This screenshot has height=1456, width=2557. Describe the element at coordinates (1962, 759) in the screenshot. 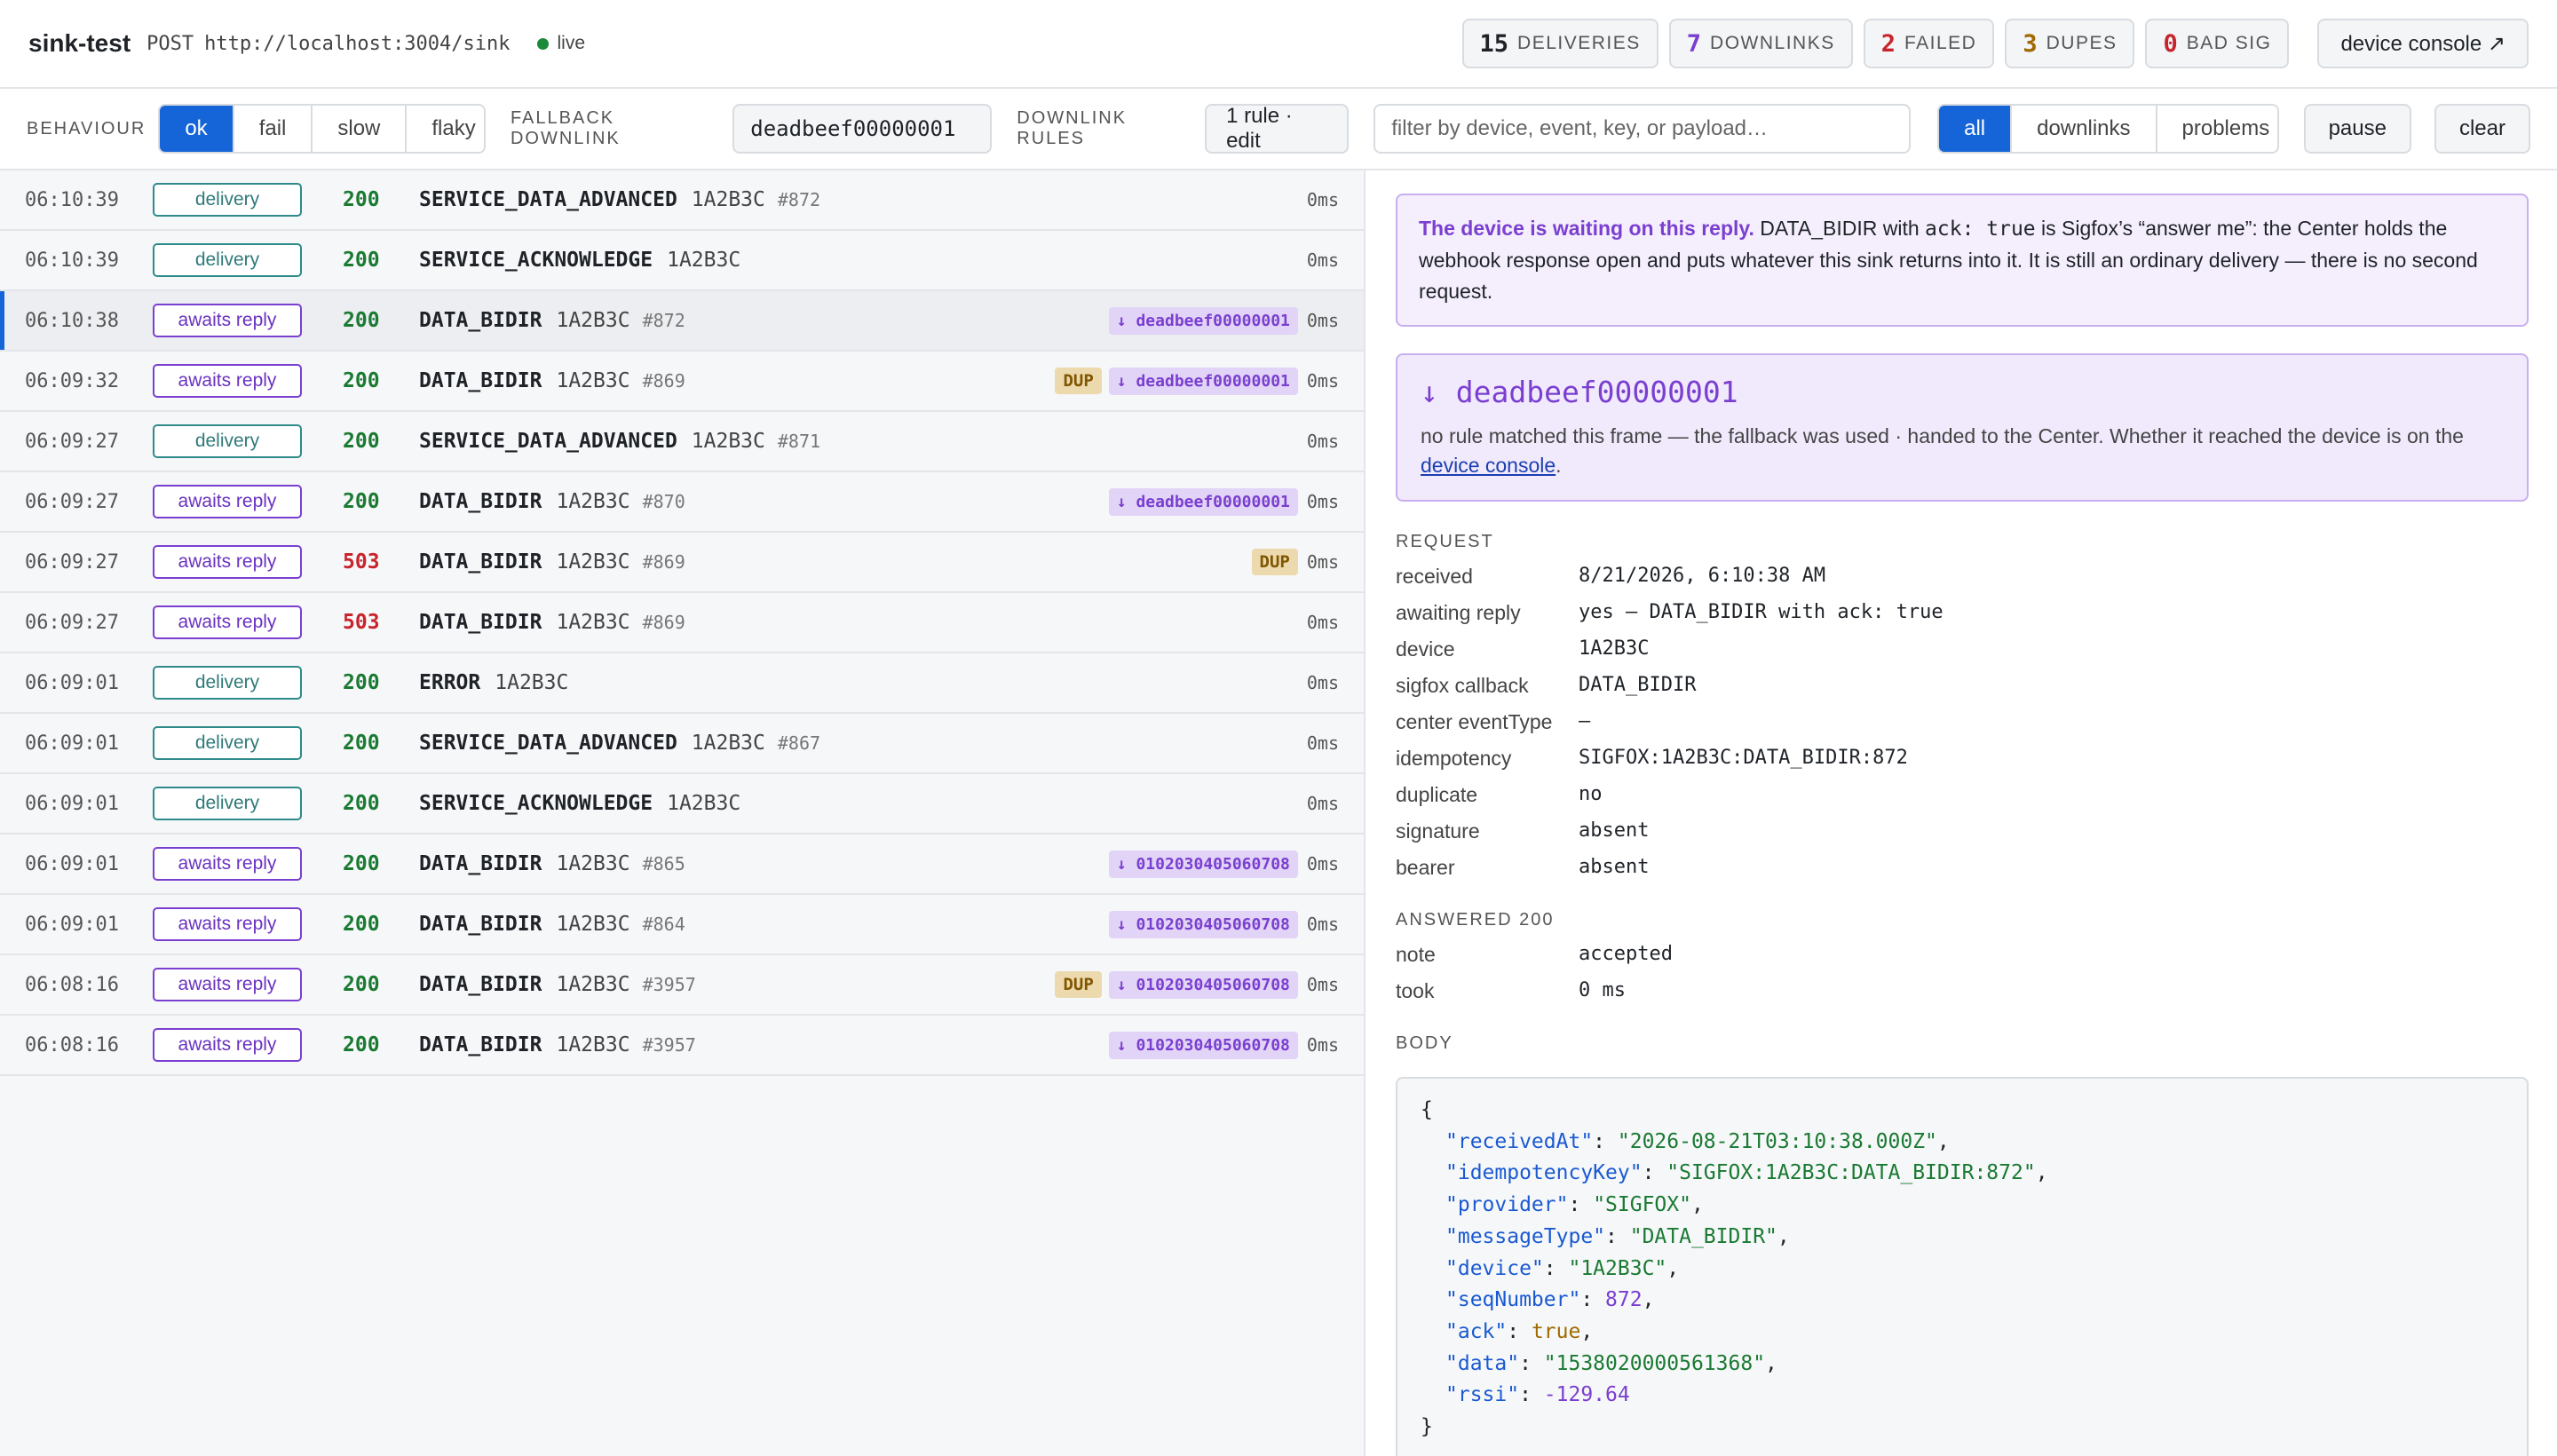

I see `field-row: idempotency SIGFOX:1A2B3C:DATA_BIDIR:872` at that location.